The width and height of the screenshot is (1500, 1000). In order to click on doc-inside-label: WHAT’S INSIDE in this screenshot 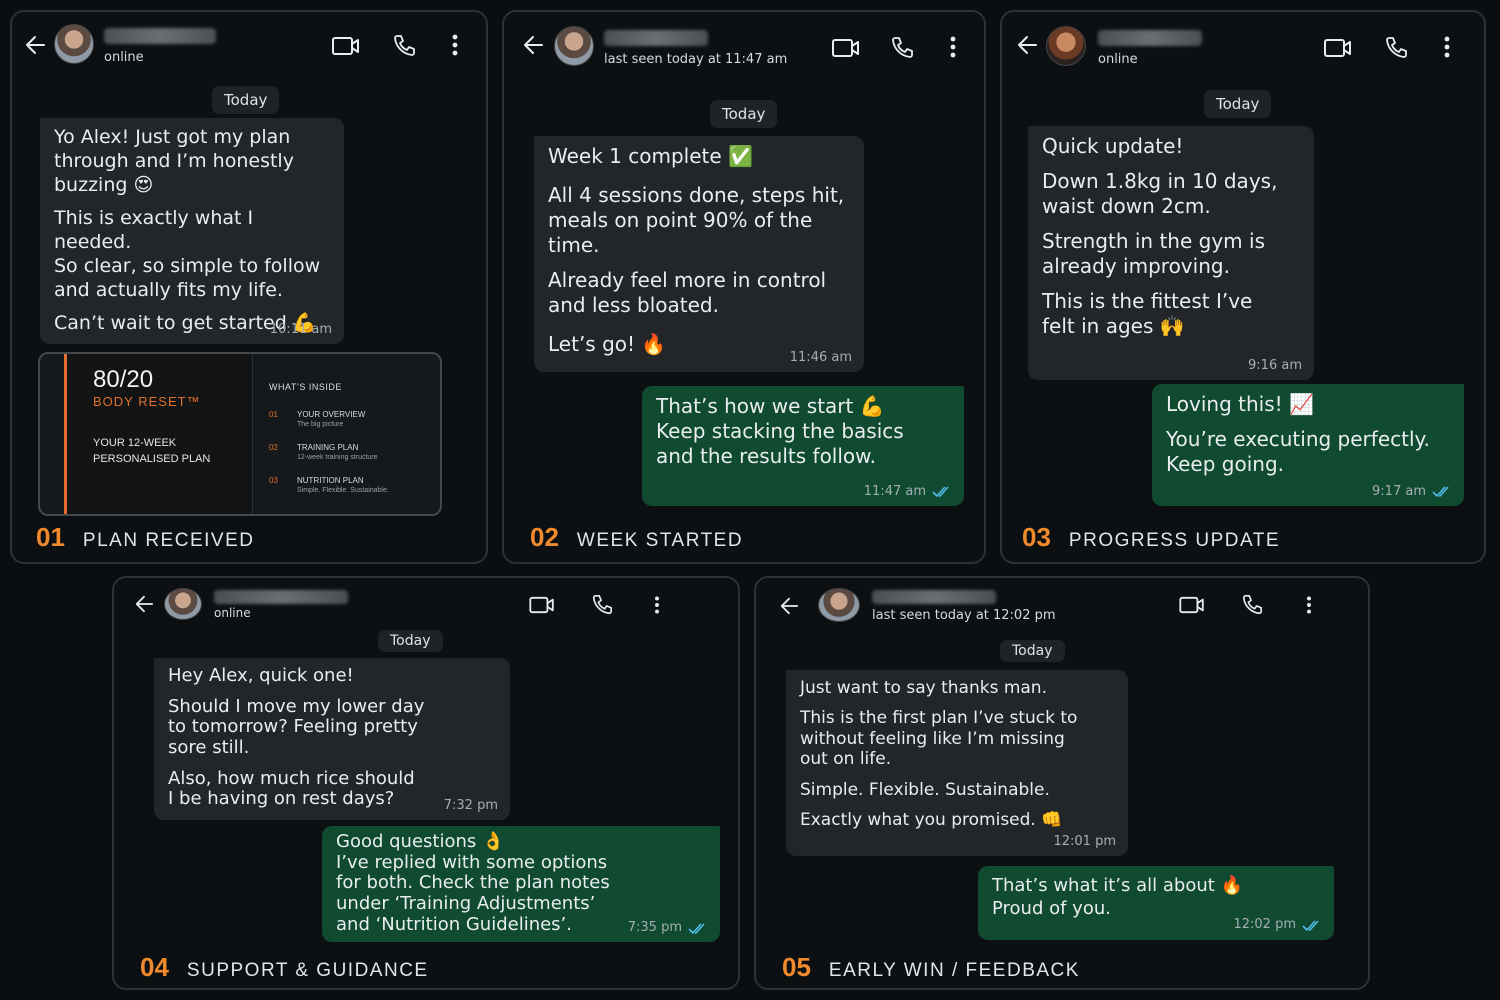, I will do `click(305, 387)`.